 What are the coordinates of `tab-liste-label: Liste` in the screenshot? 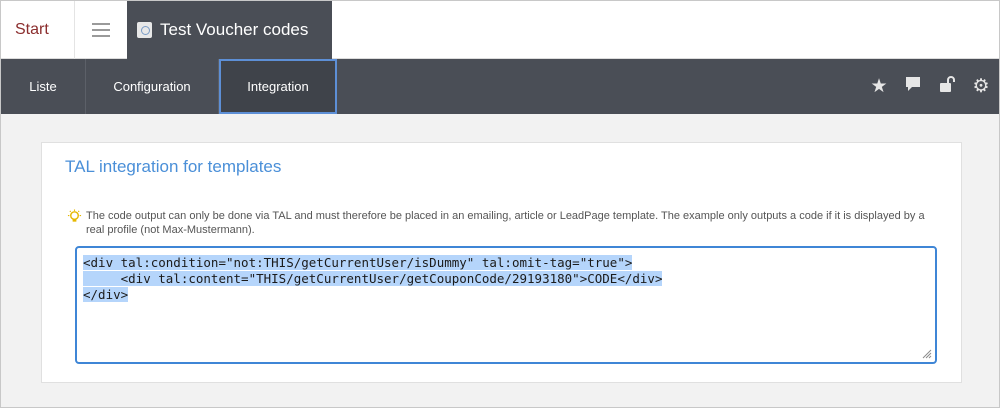 It's located at (43, 86).